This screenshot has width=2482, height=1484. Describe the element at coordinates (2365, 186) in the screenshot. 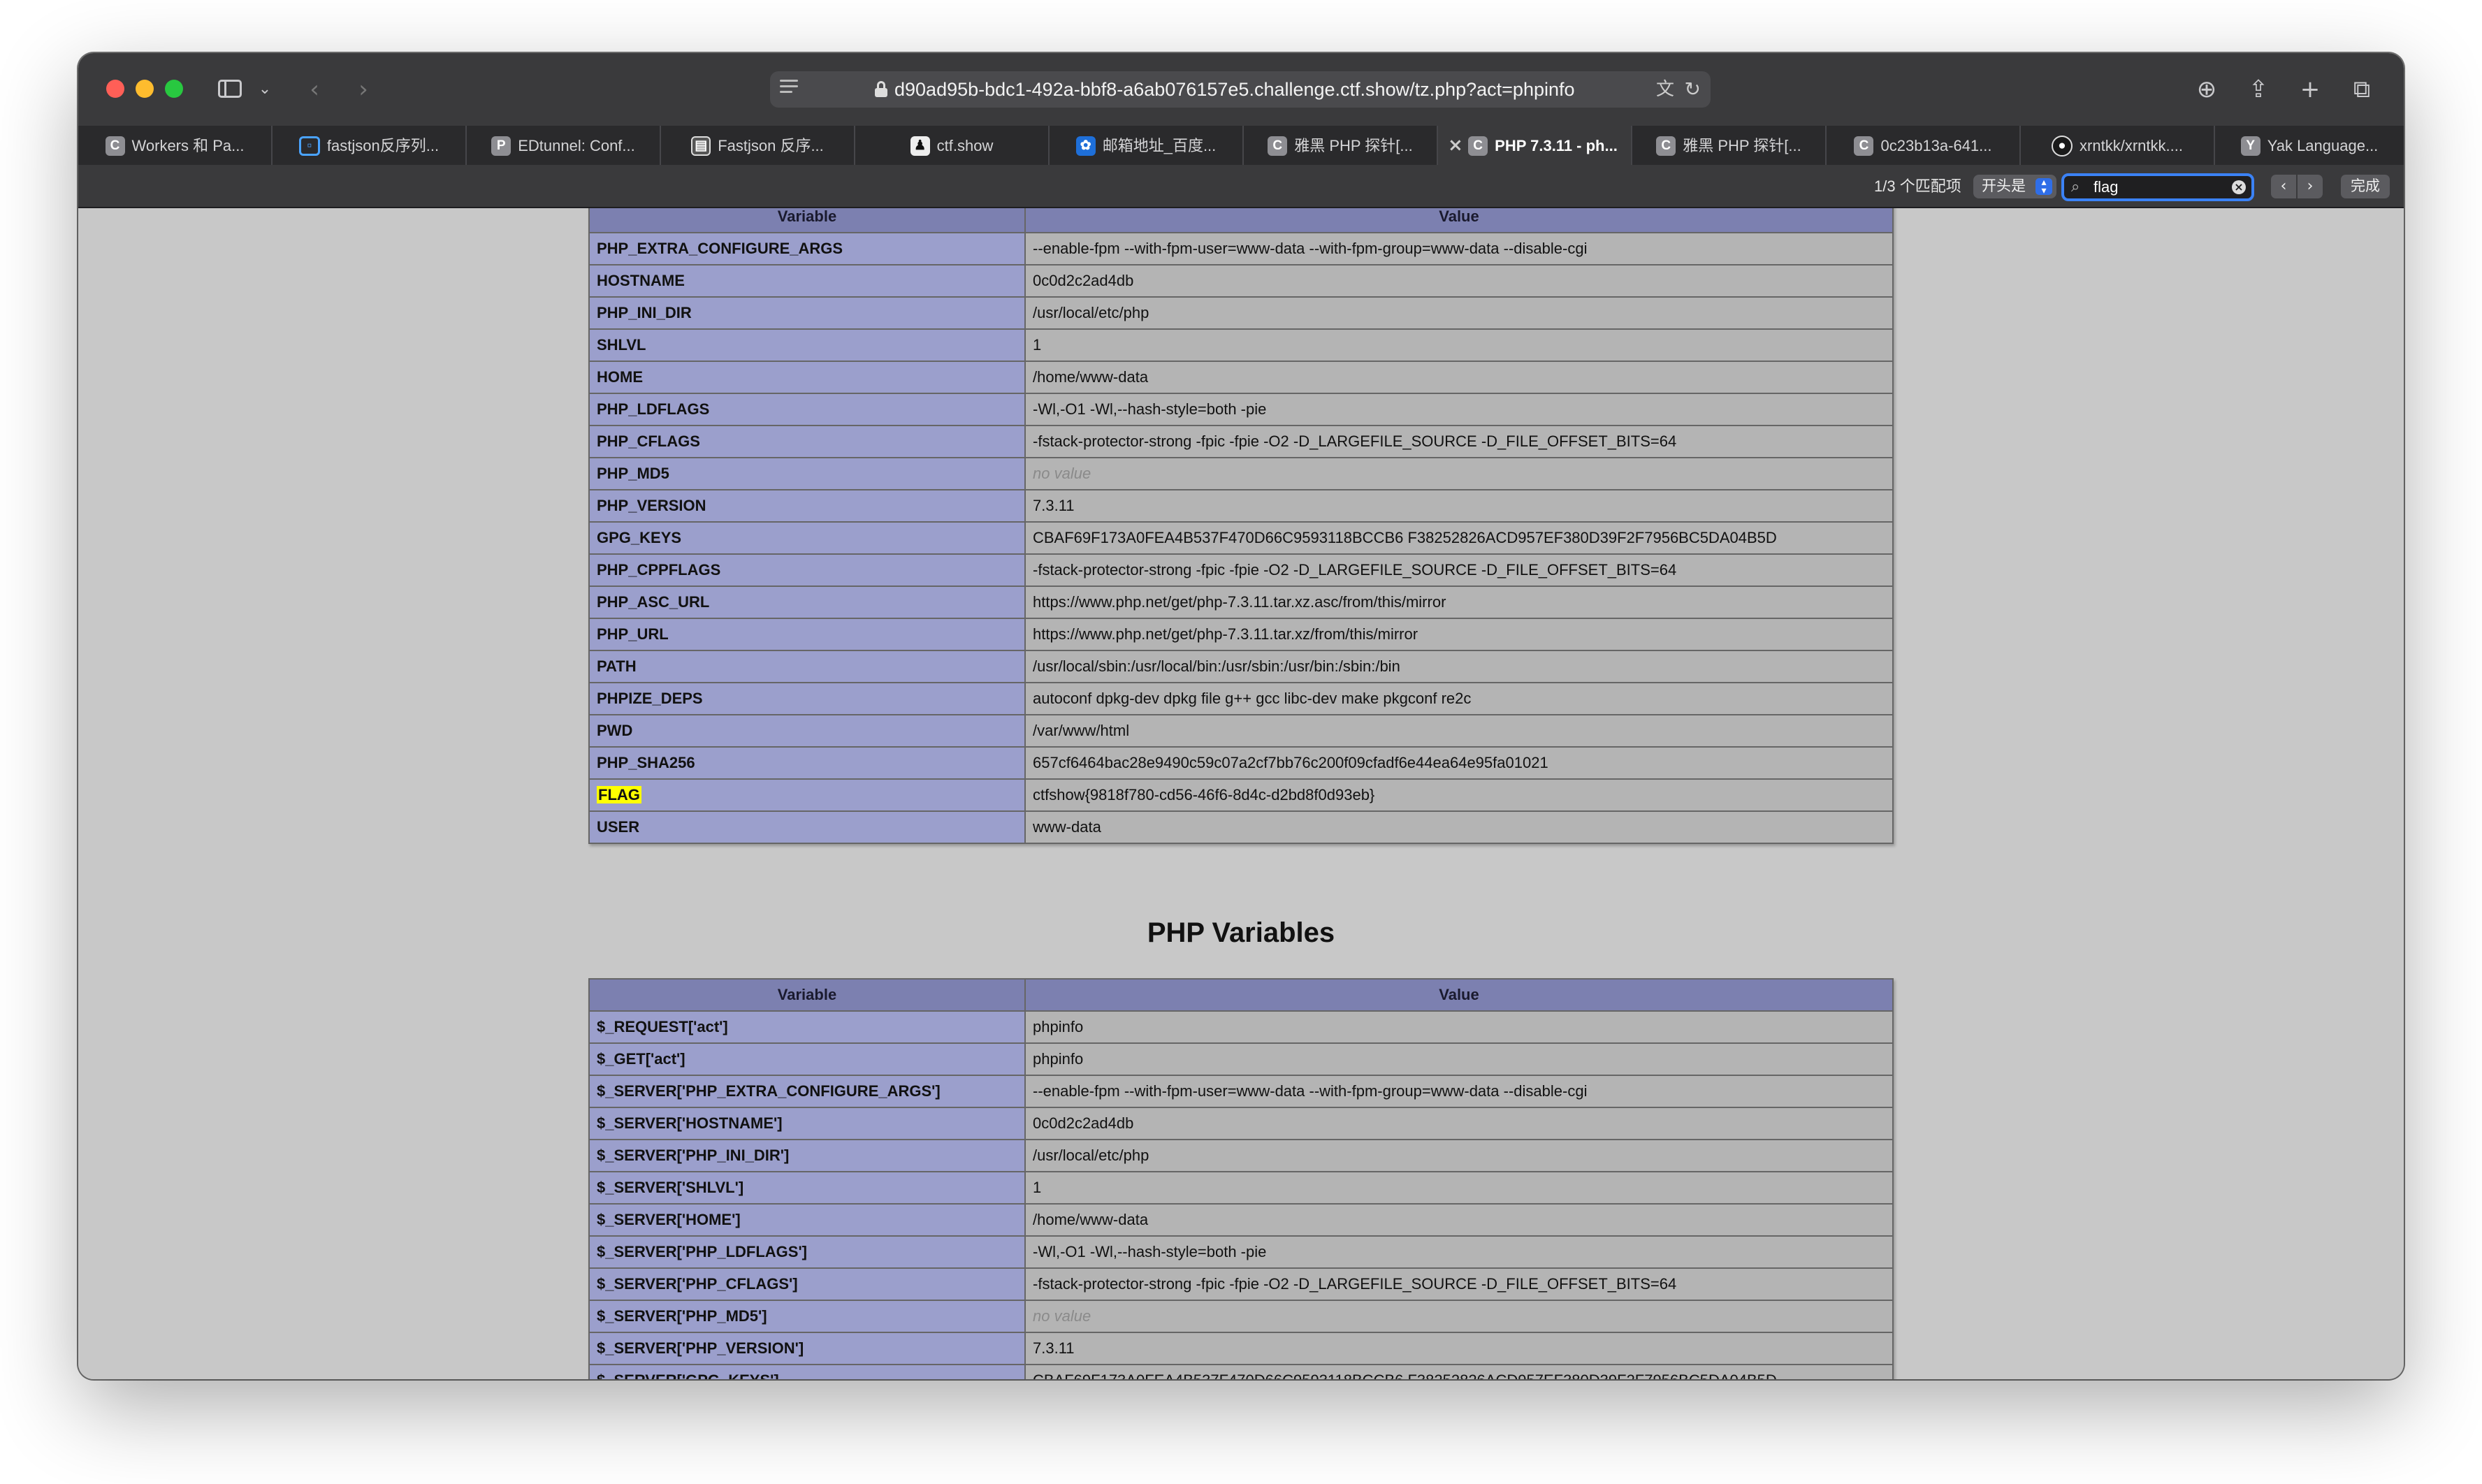

I see `find-done-button: 完成` at that location.